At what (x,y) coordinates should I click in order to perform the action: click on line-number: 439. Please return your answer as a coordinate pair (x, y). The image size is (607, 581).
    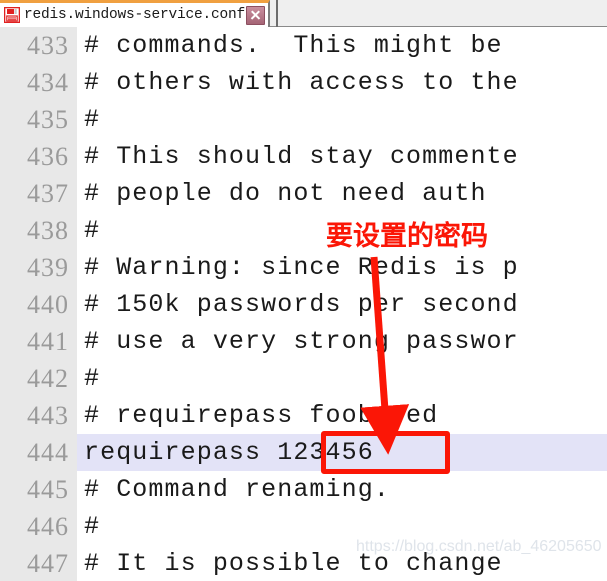
    Looking at the image, I should click on (48, 267).